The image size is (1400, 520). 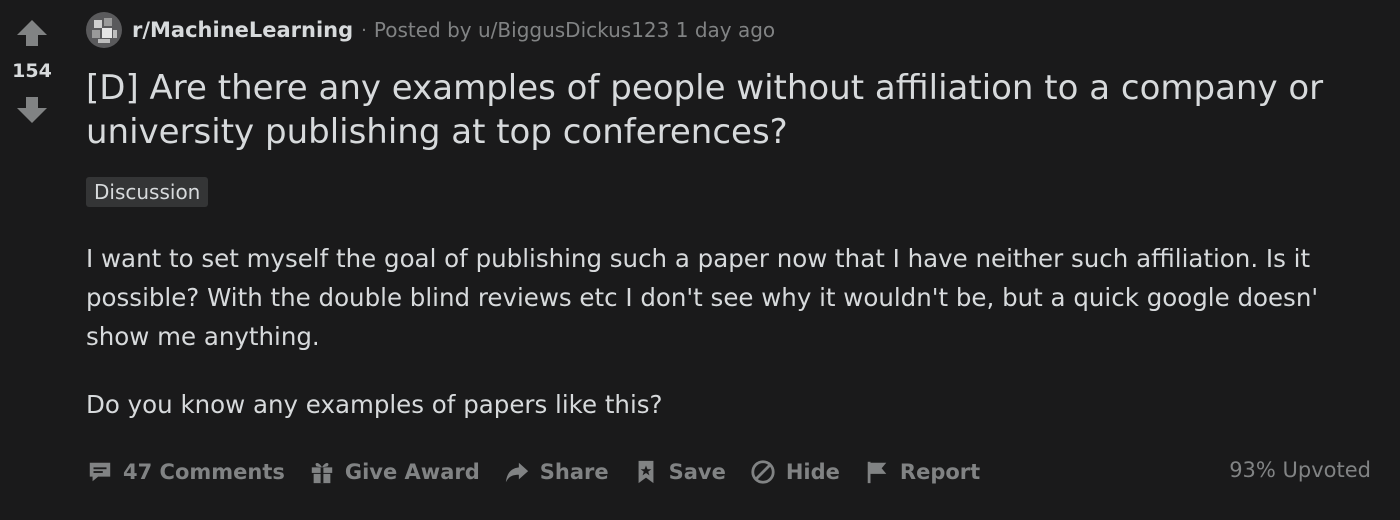 I want to click on author-link: u/BiggusDickus123, so click(x=573, y=30).